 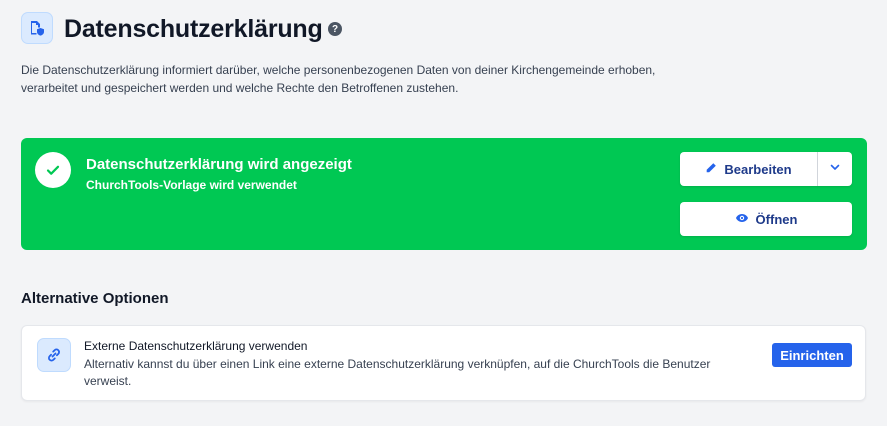 I want to click on edit-button: Bearbeiten, so click(x=749, y=169).